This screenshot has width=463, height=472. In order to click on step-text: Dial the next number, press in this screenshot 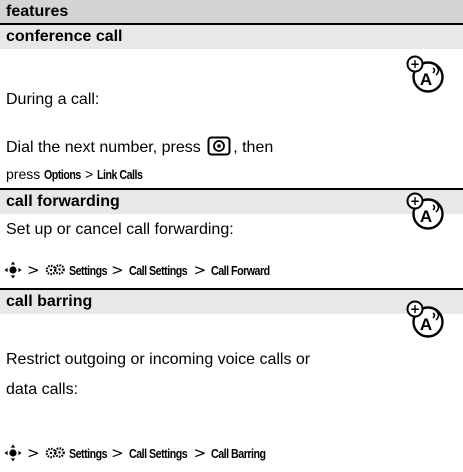, I will do `click(103, 147)`.